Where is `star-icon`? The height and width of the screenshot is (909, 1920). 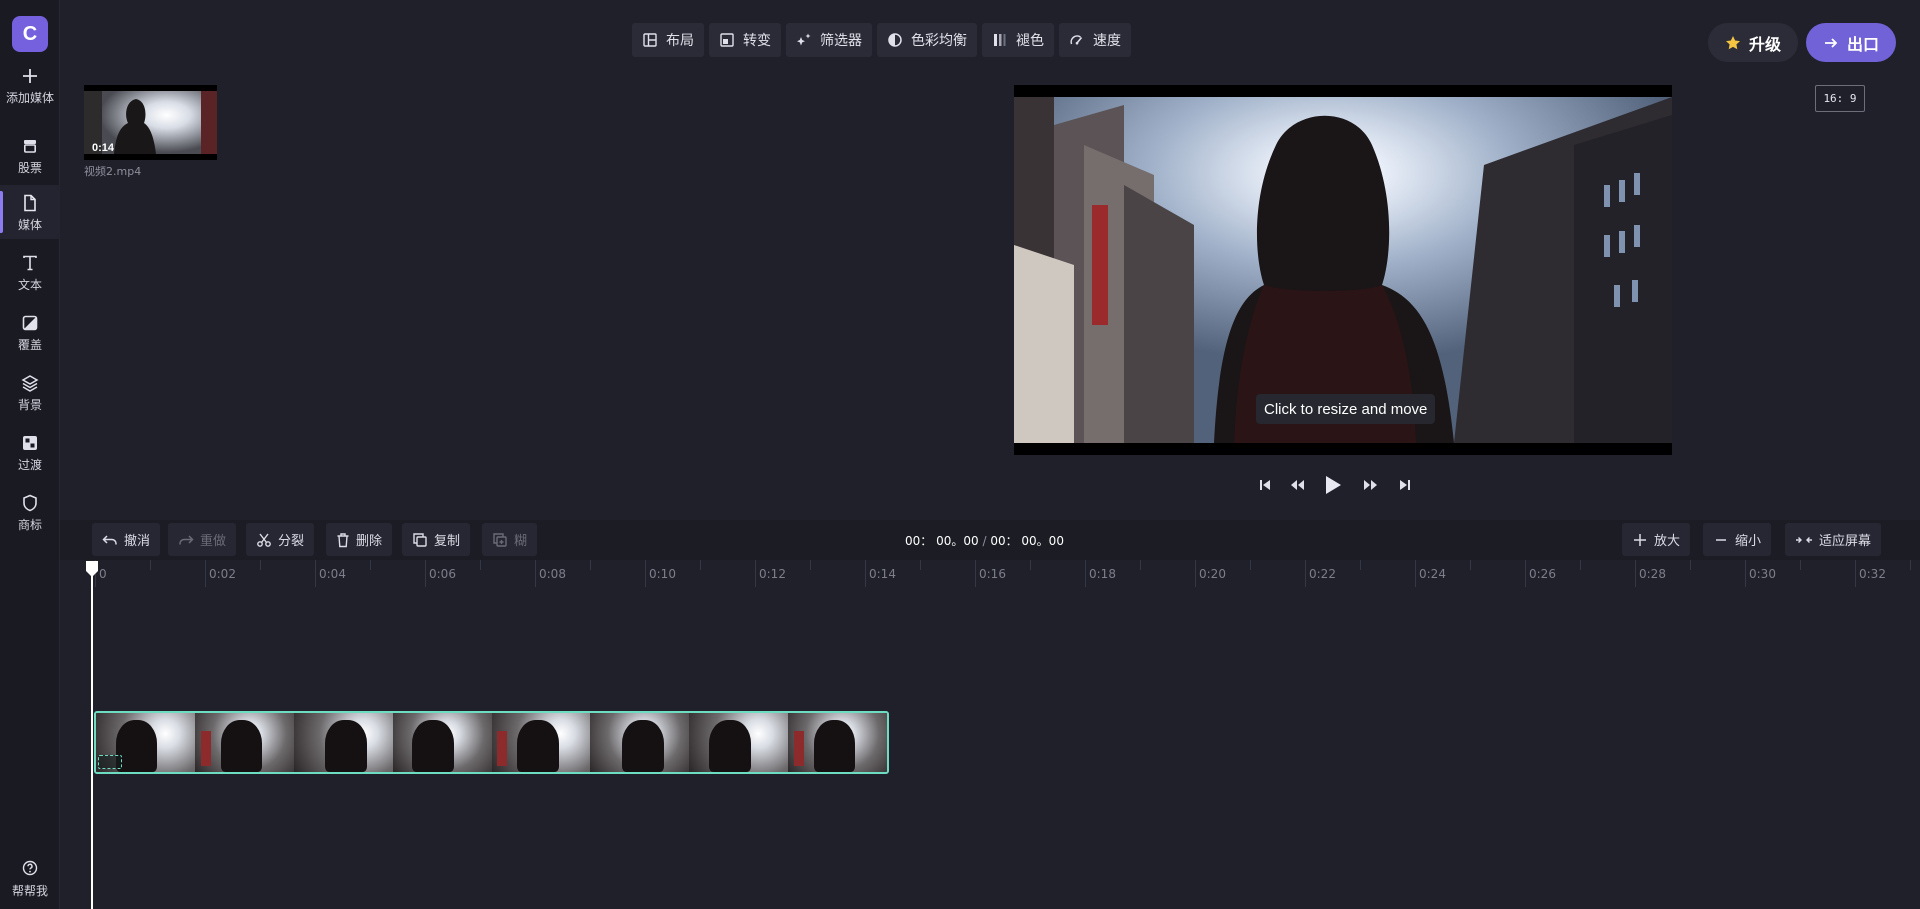
star-icon is located at coordinates (1732, 42).